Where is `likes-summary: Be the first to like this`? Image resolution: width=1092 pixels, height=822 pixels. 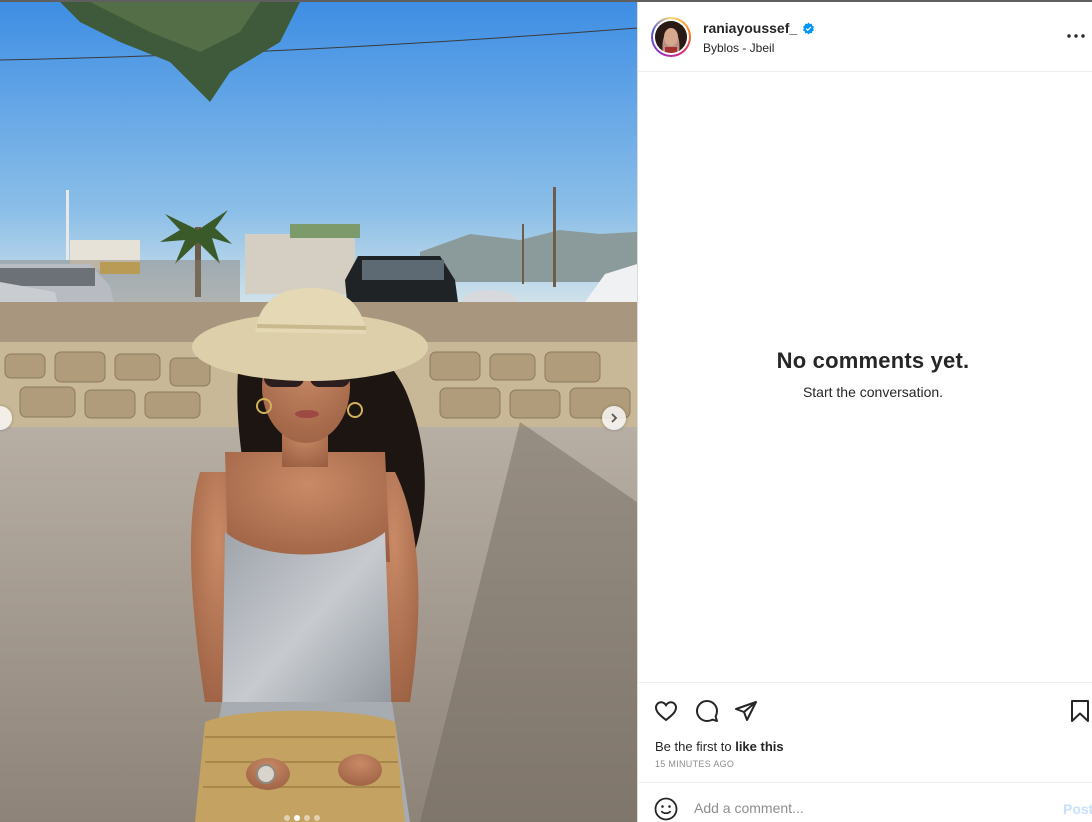 likes-summary: Be the first to like this is located at coordinates (719, 746).